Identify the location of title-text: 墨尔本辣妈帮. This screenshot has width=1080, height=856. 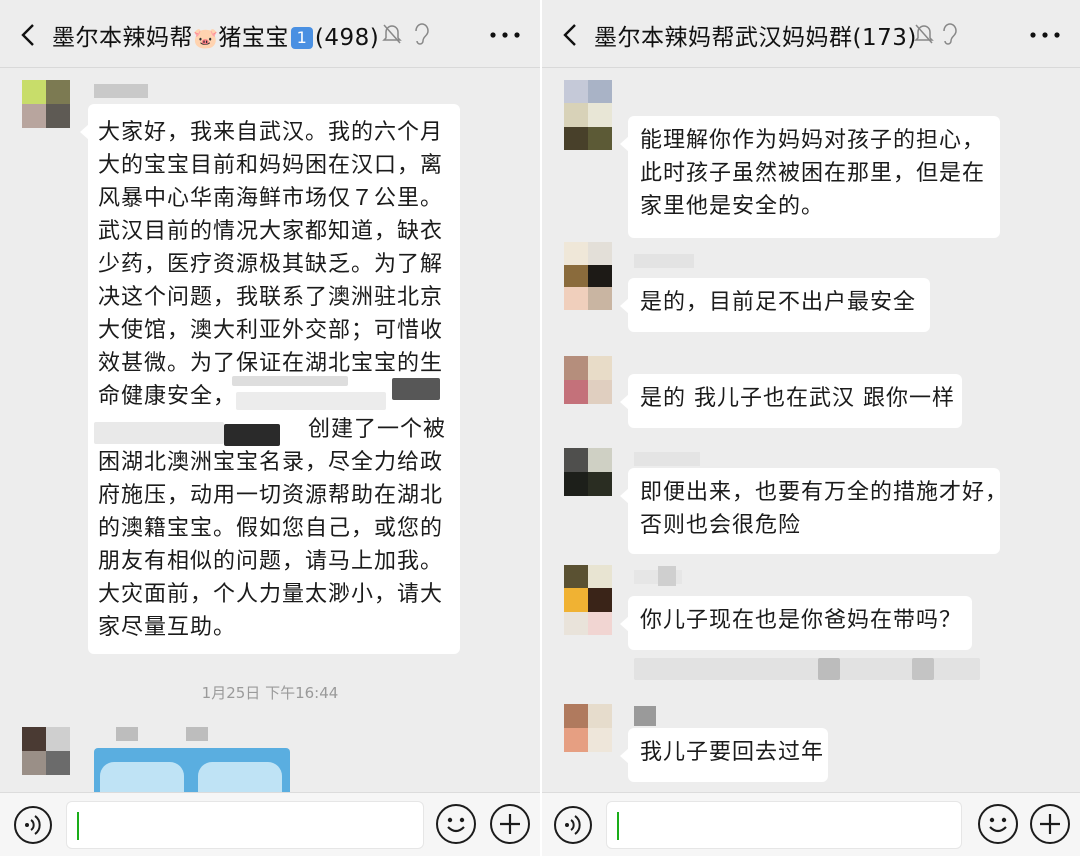
(122, 38).